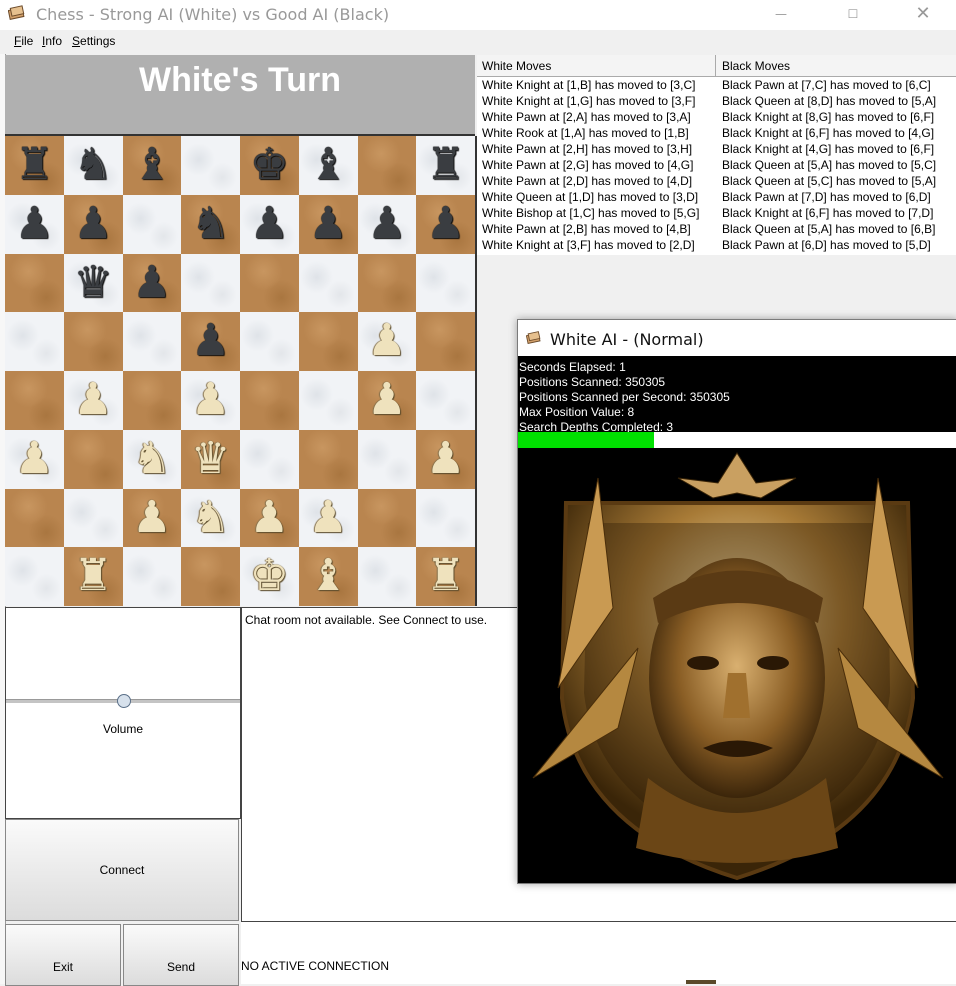 The width and height of the screenshot is (956, 986). I want to click on board-square-d4: ♟, so click(210, 400).